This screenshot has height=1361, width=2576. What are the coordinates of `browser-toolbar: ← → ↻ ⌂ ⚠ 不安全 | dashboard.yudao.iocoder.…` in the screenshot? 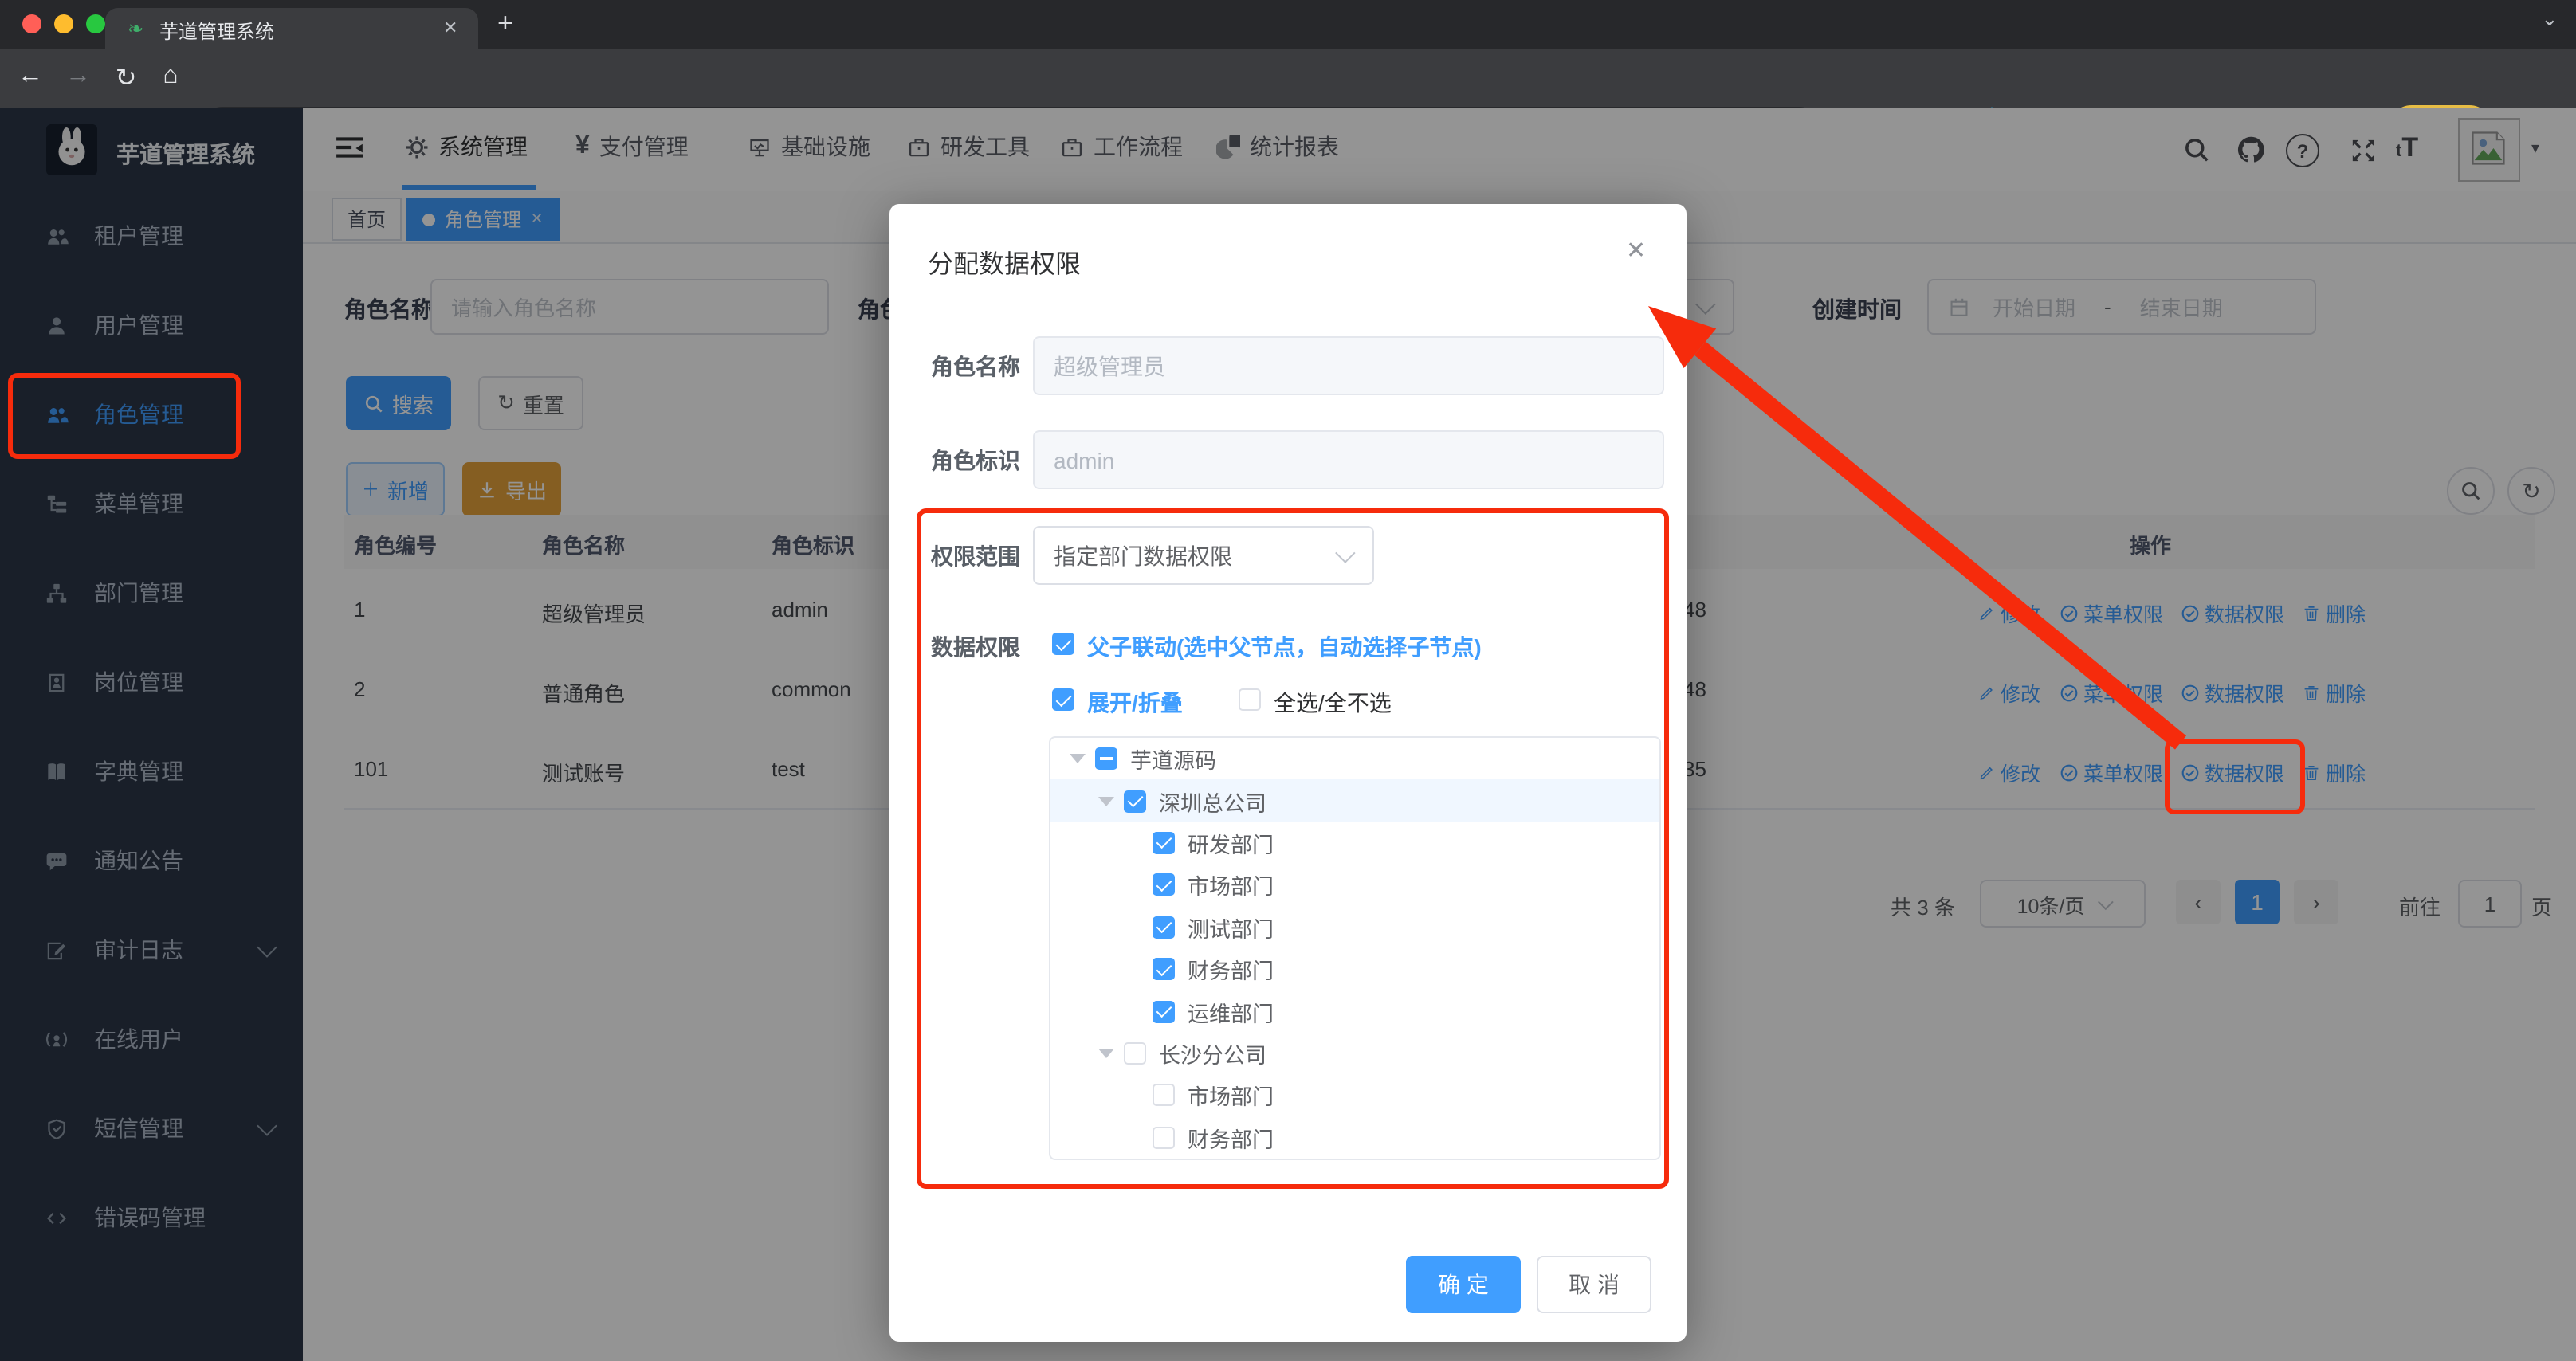 It's located at (1288, 103).